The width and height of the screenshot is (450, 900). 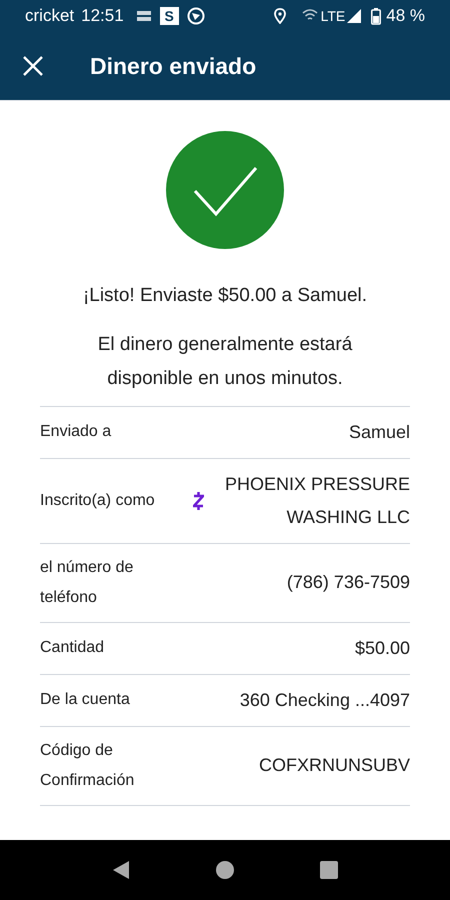 What do you see at coordinates (88, 765) in the screenshot?
I see `detail-label: Código de Confirmación` at bounding box center [88, 765].